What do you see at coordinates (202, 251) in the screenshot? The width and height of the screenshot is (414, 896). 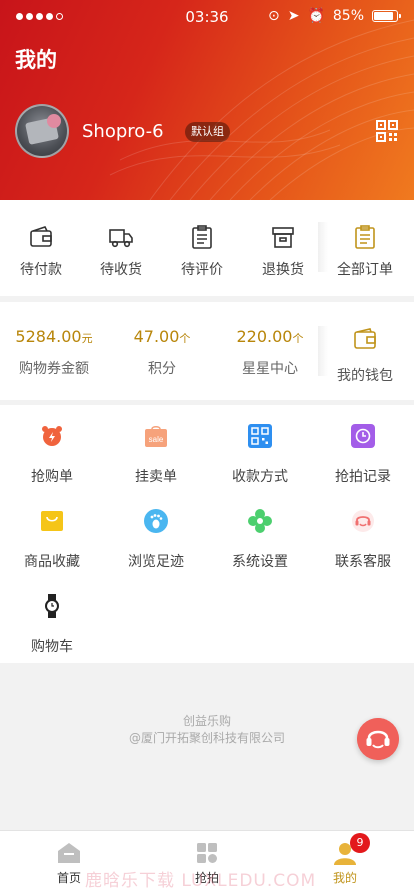 I see `order-pending-review: 待评价` at bounding box center [202, 251].